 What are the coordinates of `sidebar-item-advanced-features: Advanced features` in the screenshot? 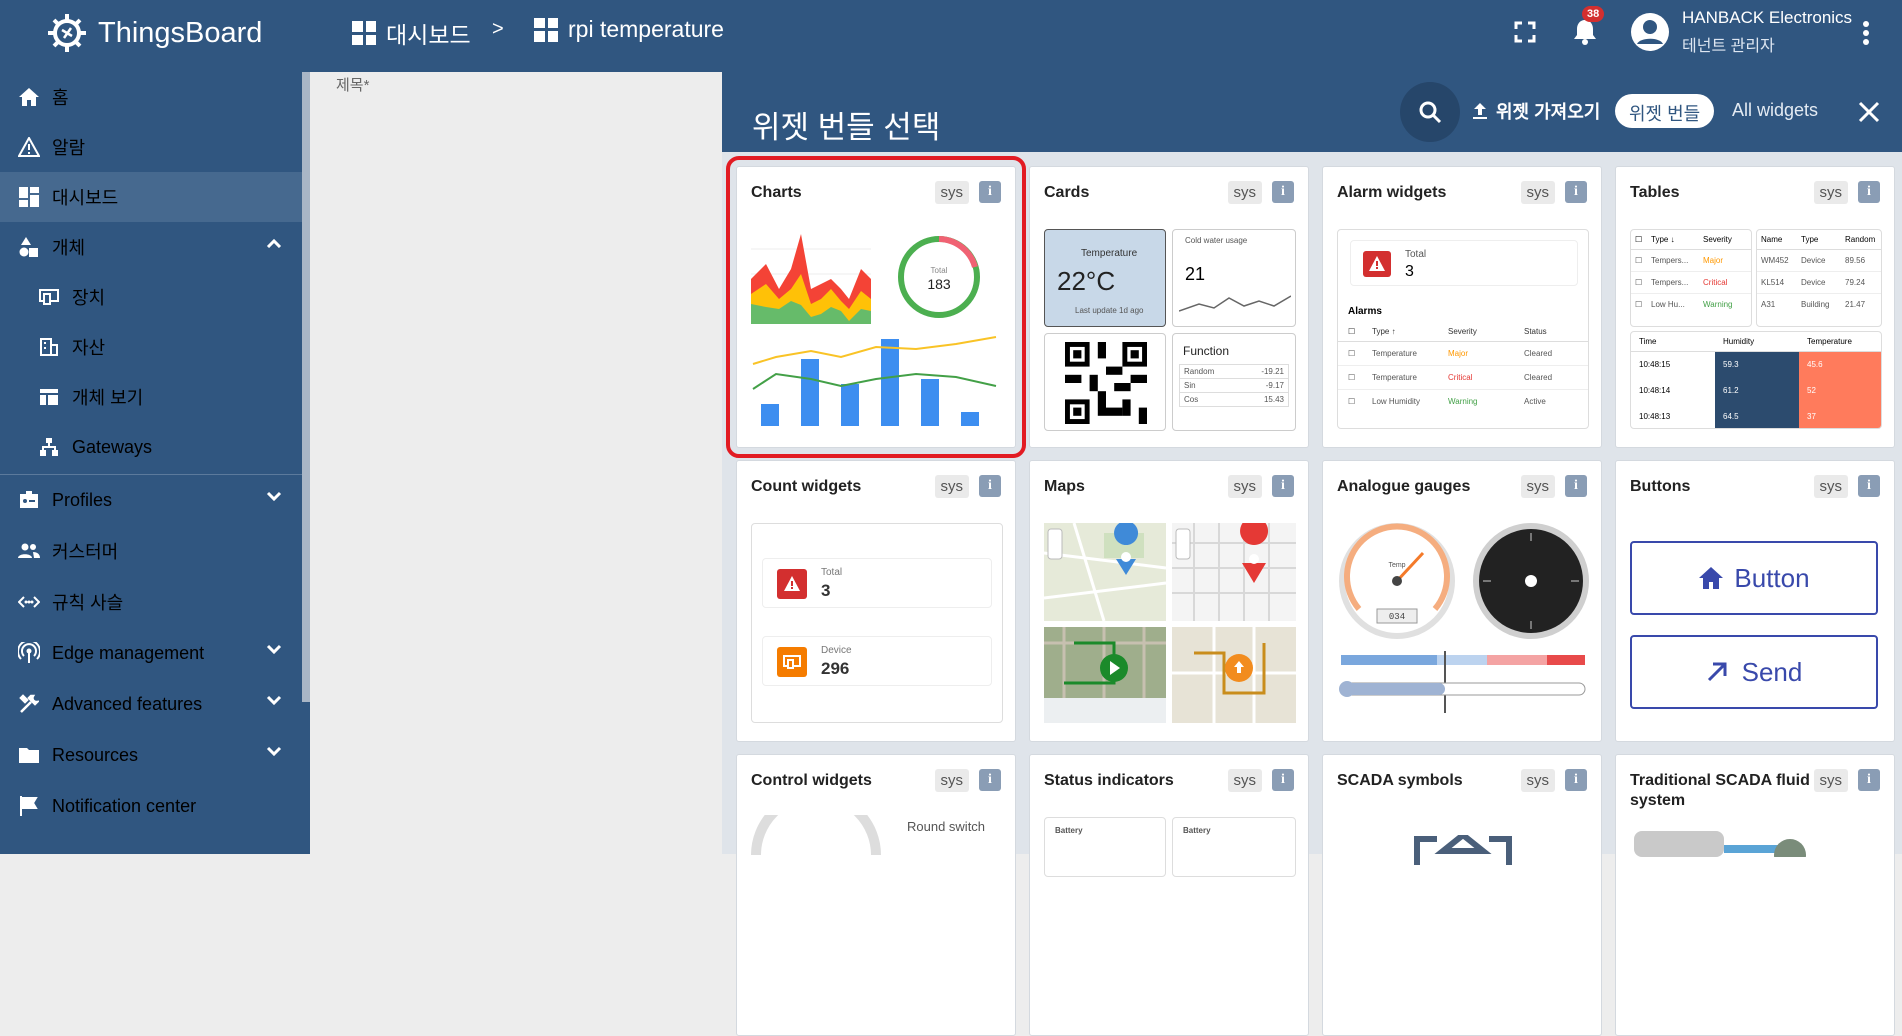 It's located at (151, 704).